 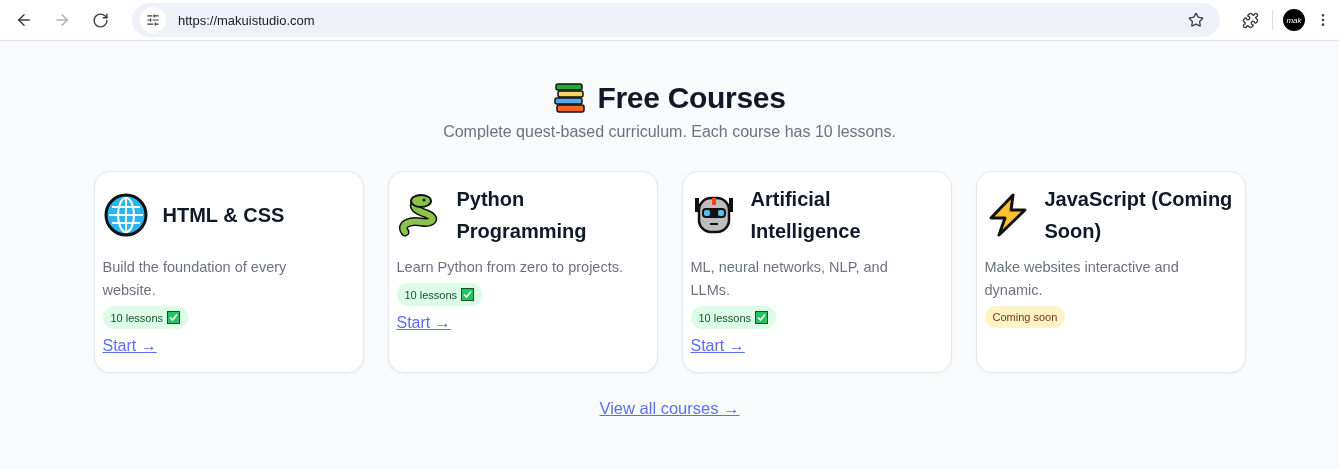 I want to click on page-title: Free Courses, so click(x=691, y=98).